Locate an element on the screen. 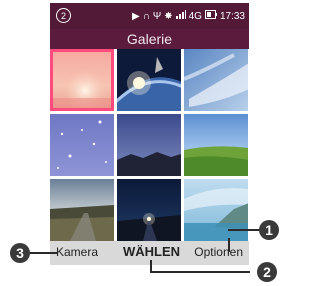 This screenshot has width=320, height=286. network-label: 4G is located at coordinates (195, 16).